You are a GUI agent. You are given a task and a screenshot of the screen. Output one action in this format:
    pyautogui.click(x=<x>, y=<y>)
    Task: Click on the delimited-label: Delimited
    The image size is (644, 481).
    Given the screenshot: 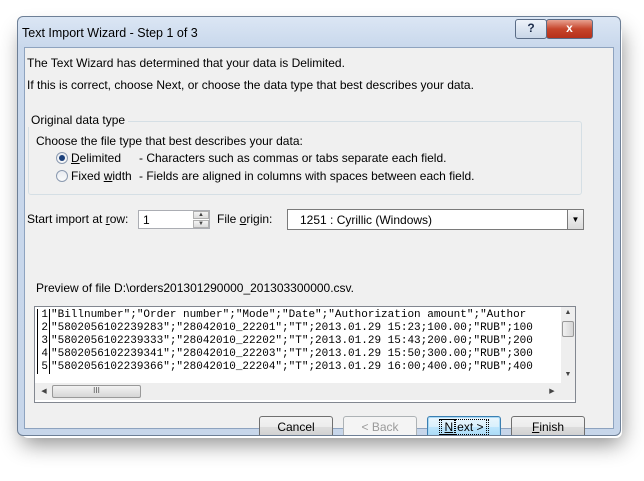 What is the action you would take?
    pyautogui.click(x=96, y=158)
    